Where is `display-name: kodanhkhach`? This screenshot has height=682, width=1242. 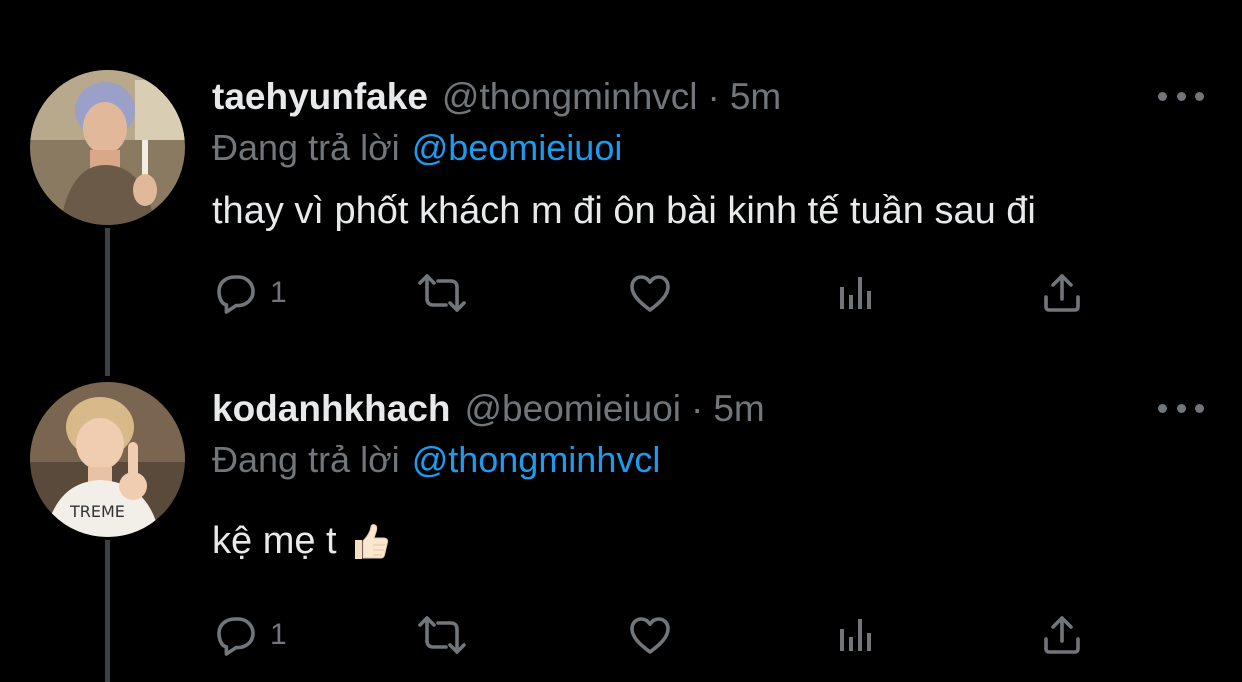 display-name: kodanhkhach is located at coordinates (331, 409).